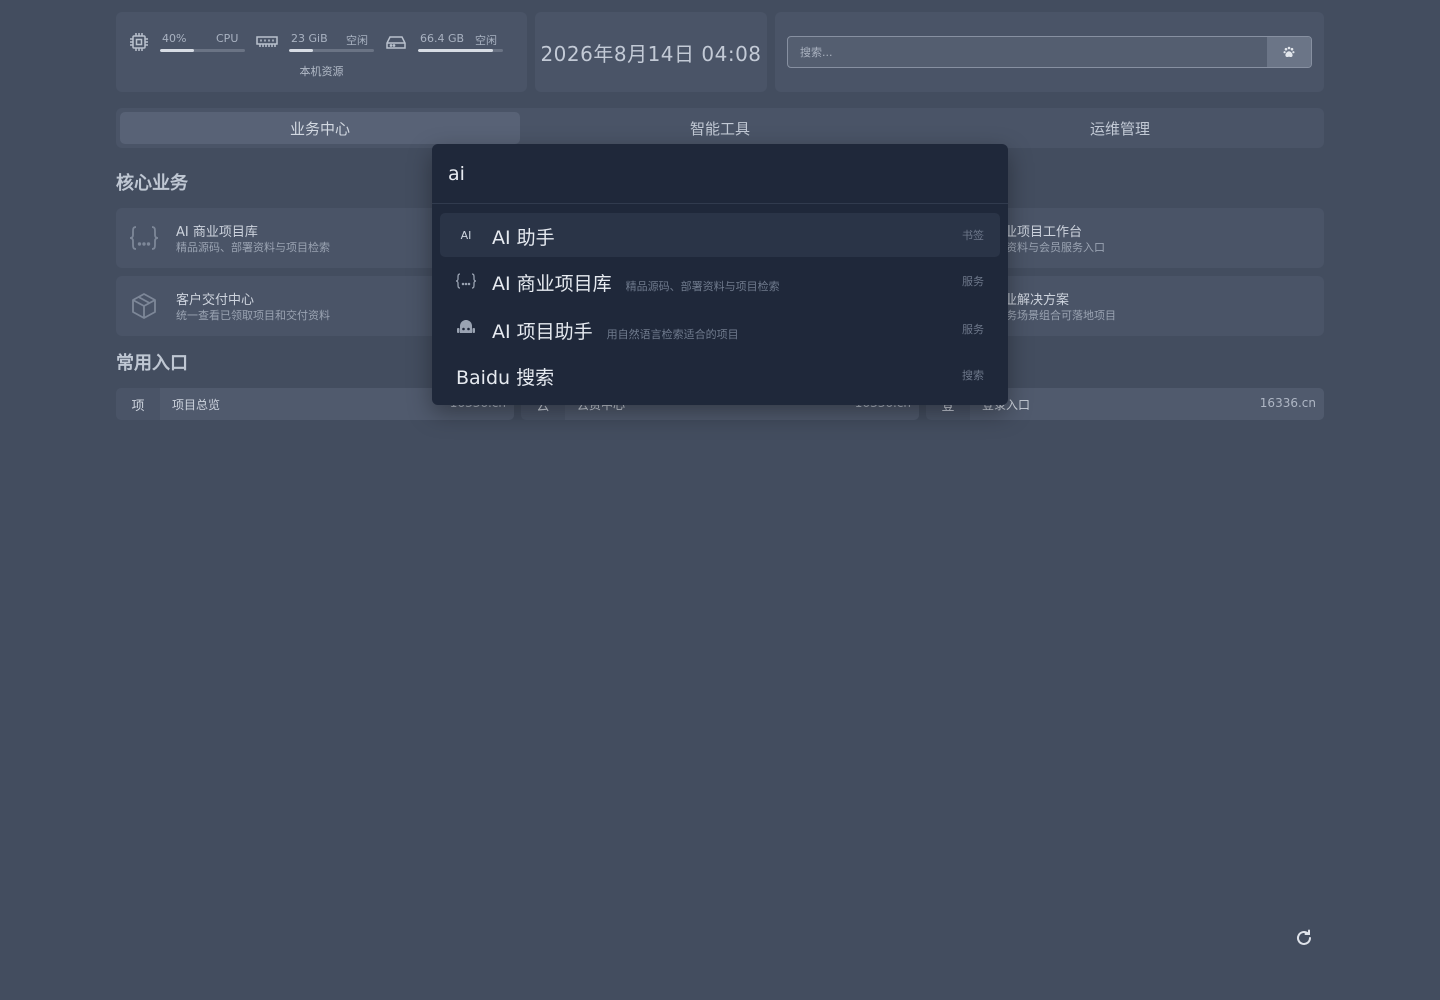 The width and height of the screenshot is (1440, 1000). What do you see at coordinates (466, 235) in the screenshot?
I see `ai-badge-icon: AI` at bounding box center [466, 235].